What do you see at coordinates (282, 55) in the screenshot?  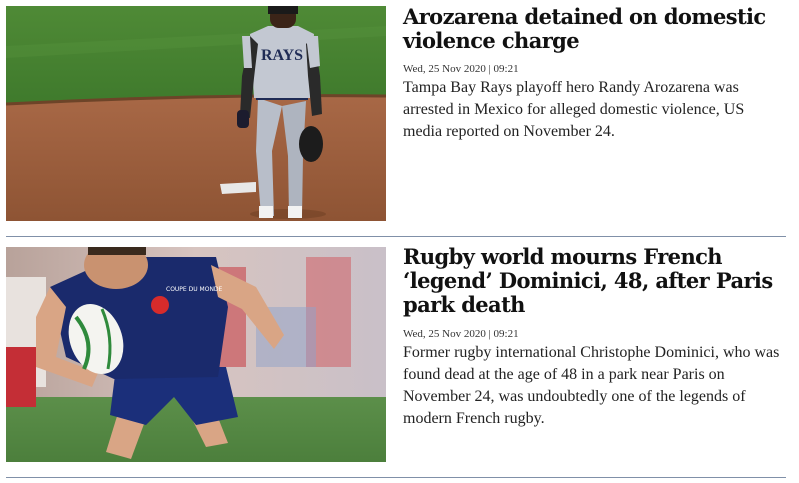 I see `svg-text: RAYS` at bounding box center [282, 55].